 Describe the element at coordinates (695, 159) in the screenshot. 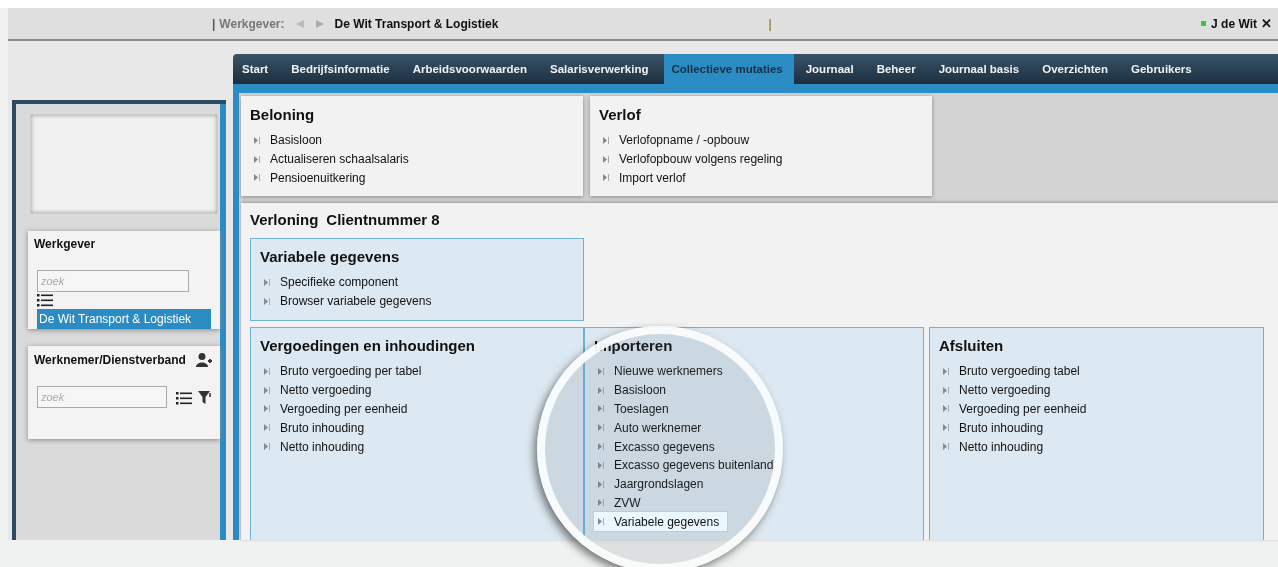

I see `menu-item: Verlofopbouw volgens regeling` at that location.